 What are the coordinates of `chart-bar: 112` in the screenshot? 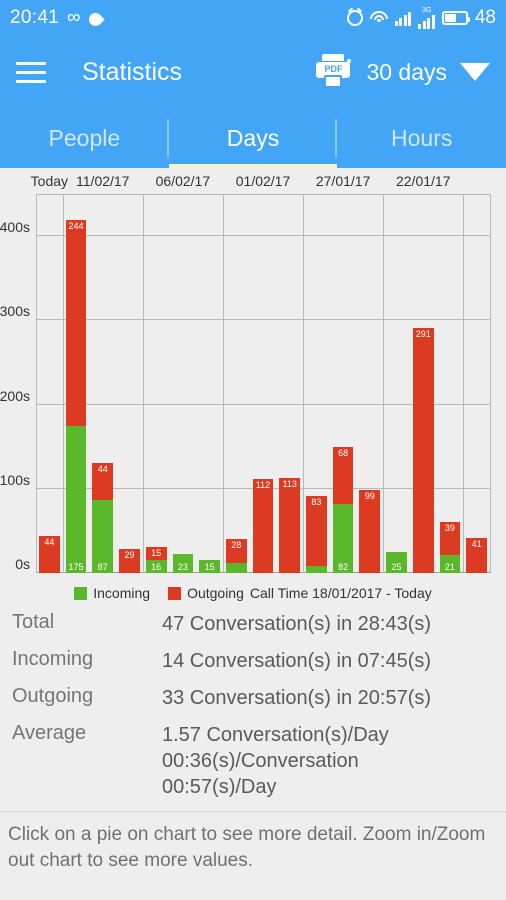 It's located at (263, 525).